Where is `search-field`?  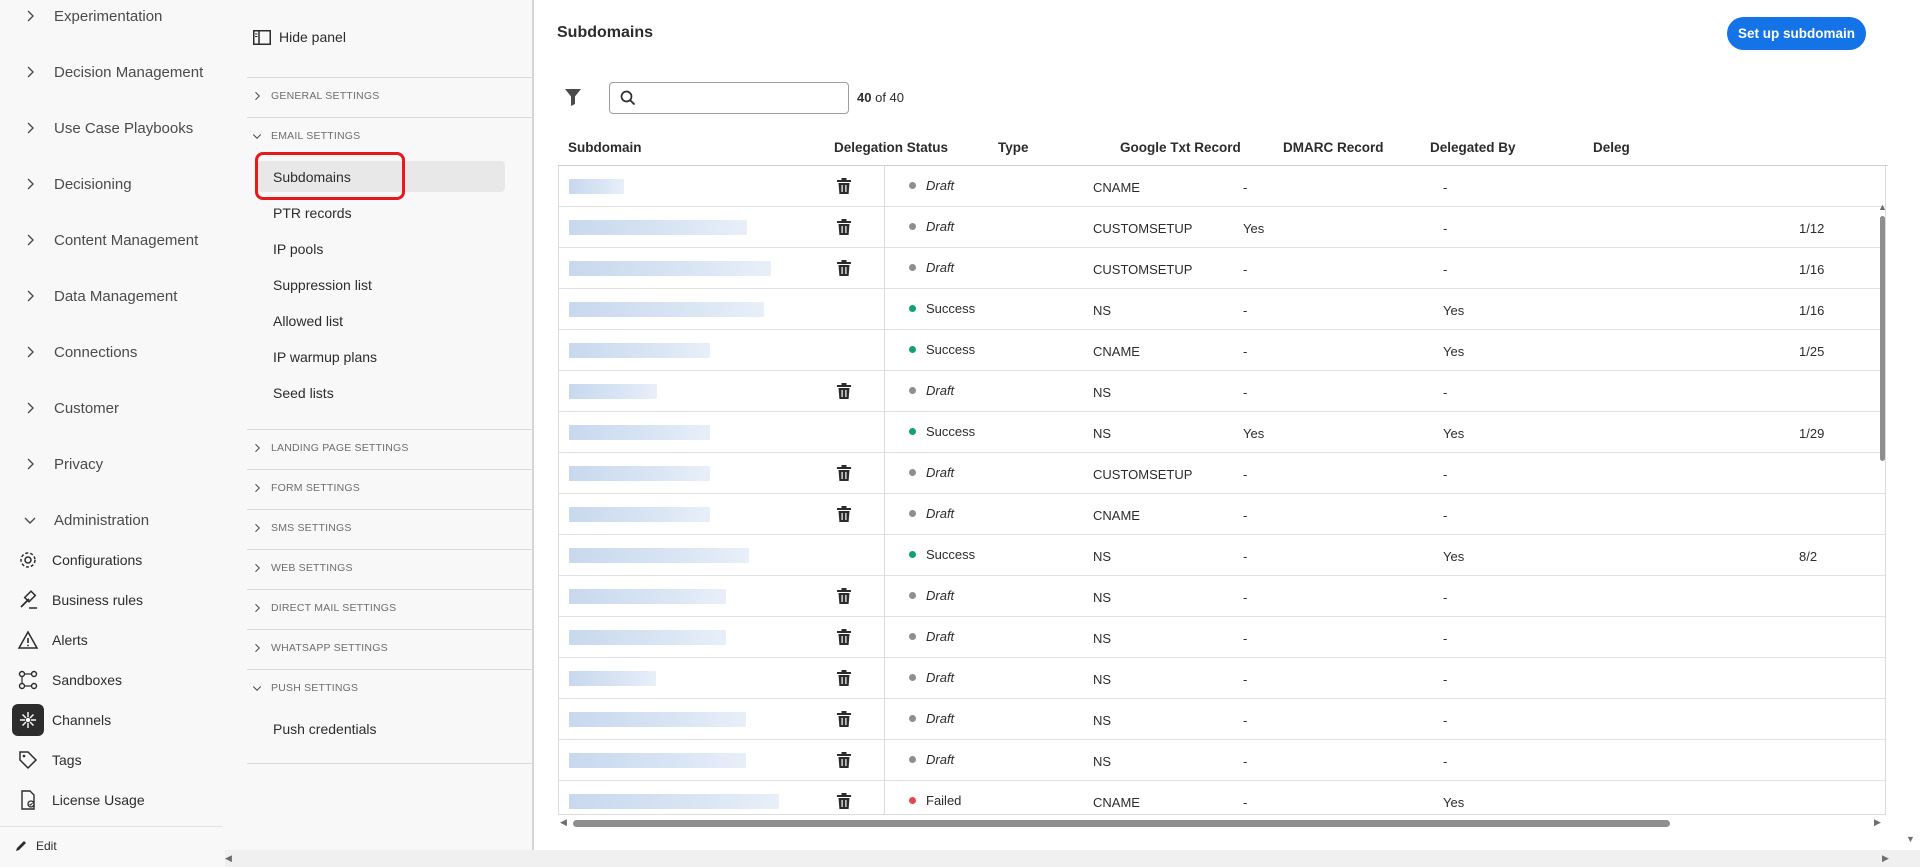 search-field is located at coordinates (729, 98).